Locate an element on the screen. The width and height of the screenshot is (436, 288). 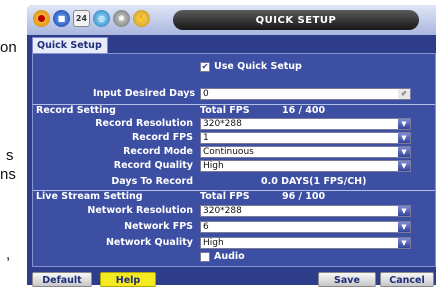
background-text-2: s is located at coordinates (10, 155).